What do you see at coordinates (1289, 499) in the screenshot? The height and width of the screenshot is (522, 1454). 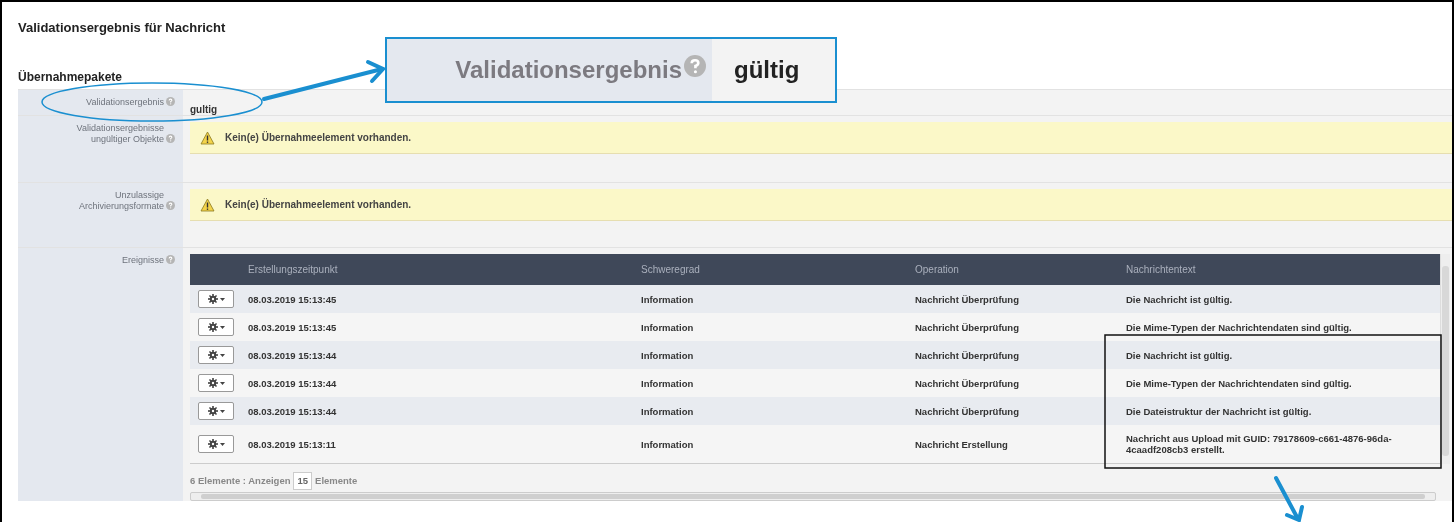 I see `pointer-arrow` at bounding box center [1289, 499].